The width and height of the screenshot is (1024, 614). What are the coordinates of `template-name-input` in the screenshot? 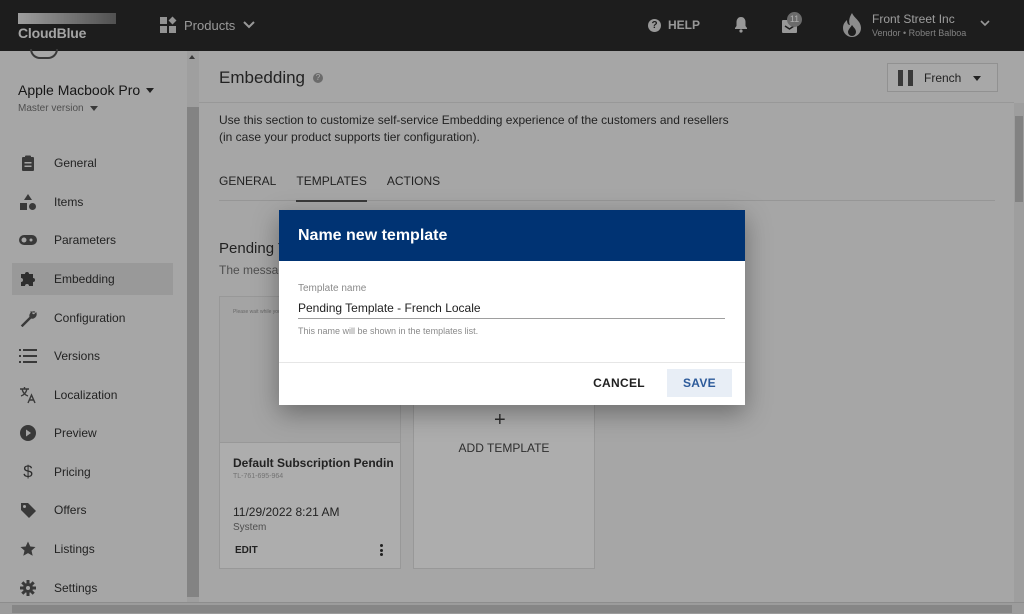 It's located at (511, 308).